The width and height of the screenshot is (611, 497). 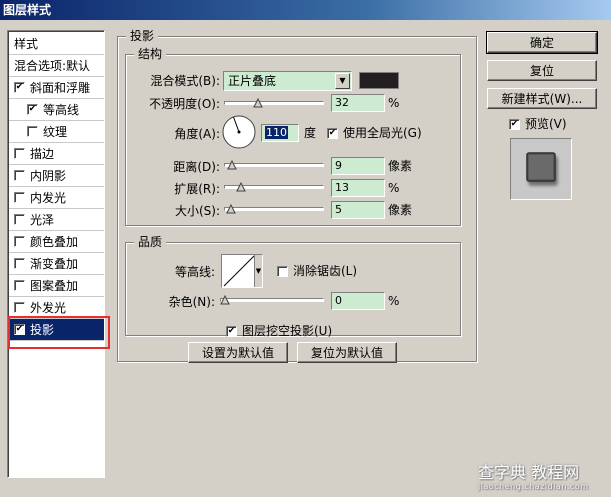 I want to click on opacity-unit: %, so click(x=394, y=103).